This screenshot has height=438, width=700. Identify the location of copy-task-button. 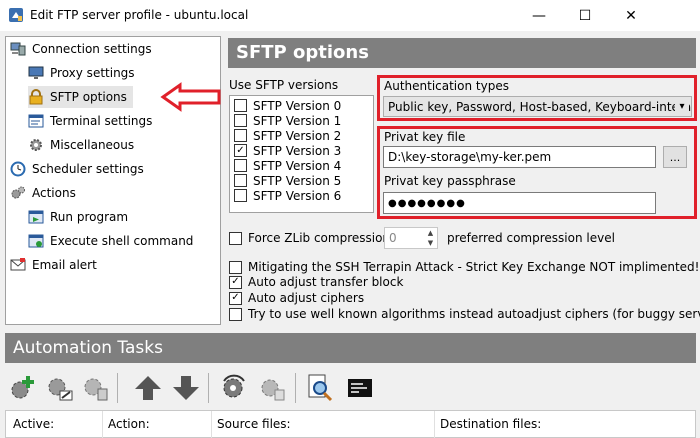
(272, 388).